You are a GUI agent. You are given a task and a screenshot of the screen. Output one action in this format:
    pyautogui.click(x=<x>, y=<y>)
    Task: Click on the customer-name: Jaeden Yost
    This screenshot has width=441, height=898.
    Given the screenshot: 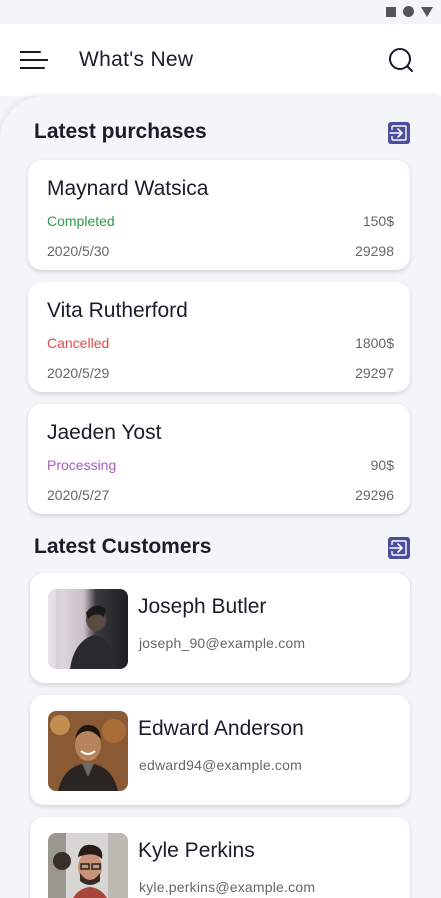 What is the action you would take?
    pyautogui.click(x=104, y=432)
    